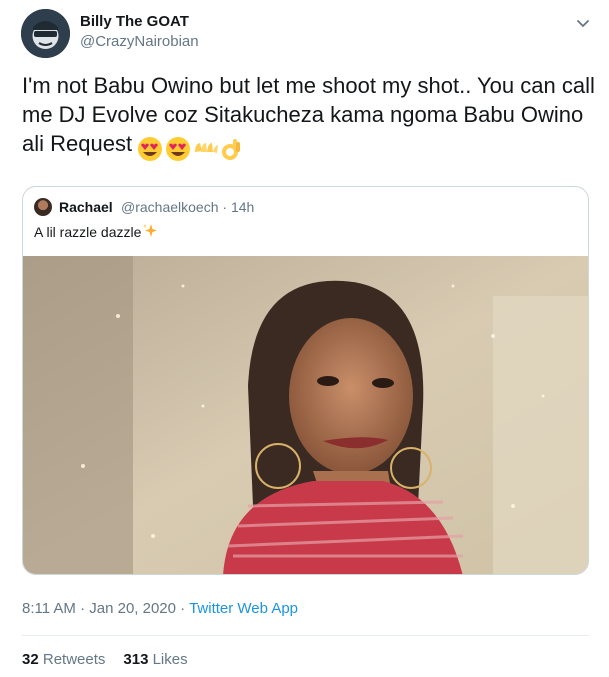  What do you see at coordinates (170, 659) in the screenshot?
I see `likes-label: Likes` at bounding box center [170, 659].